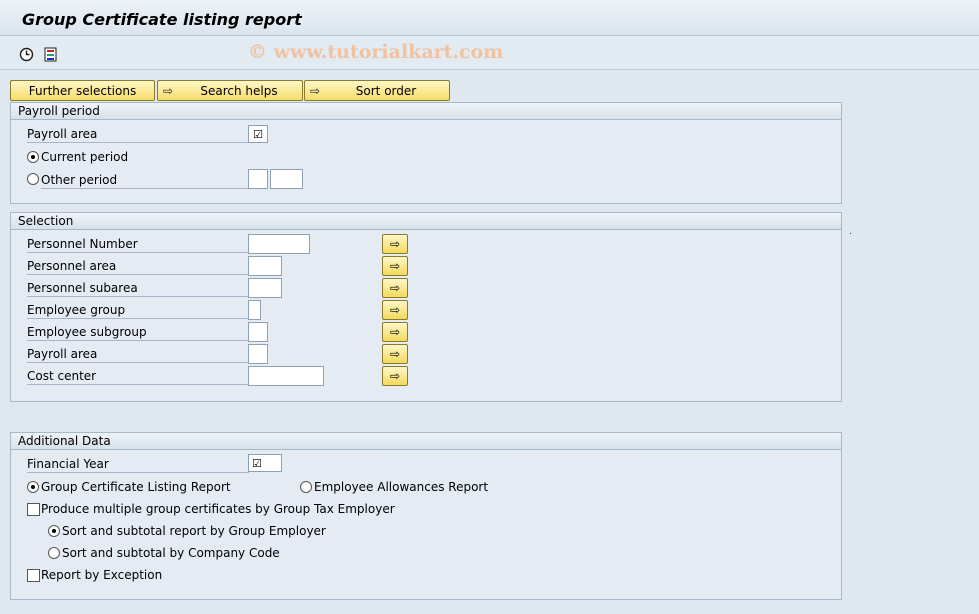  Describe the element at coordinates (26, 54) in the screenshot. I see `execute-clock-icon` at that location.